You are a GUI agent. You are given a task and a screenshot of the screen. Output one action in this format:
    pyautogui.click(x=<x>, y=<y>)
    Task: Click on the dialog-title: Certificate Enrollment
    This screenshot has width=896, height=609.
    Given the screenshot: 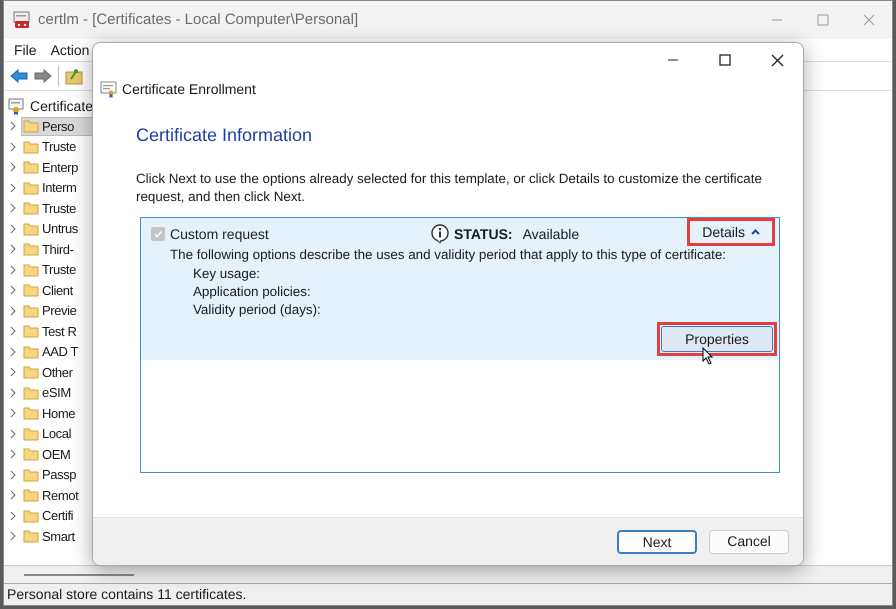 What is the action you would take?
    pyautogui.click(x=189, y=89)
    